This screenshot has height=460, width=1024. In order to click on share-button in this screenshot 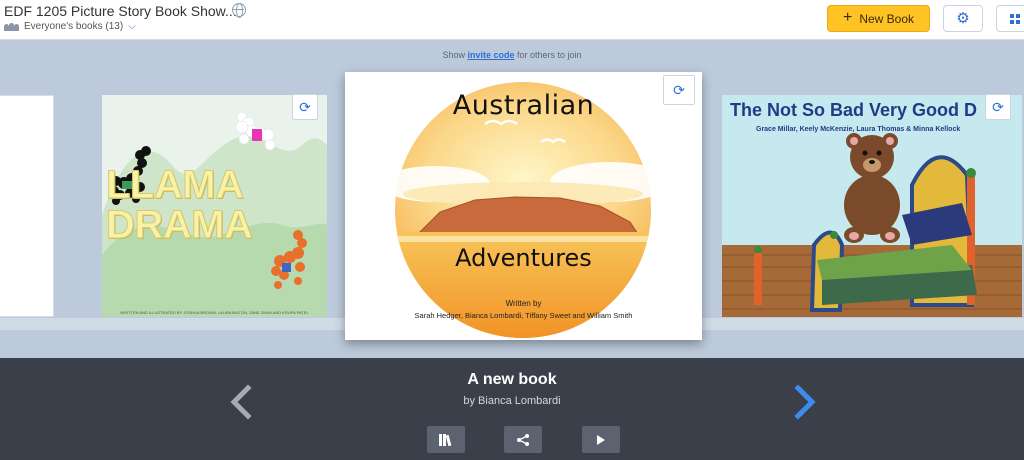, I will do `click(523, 439)`.